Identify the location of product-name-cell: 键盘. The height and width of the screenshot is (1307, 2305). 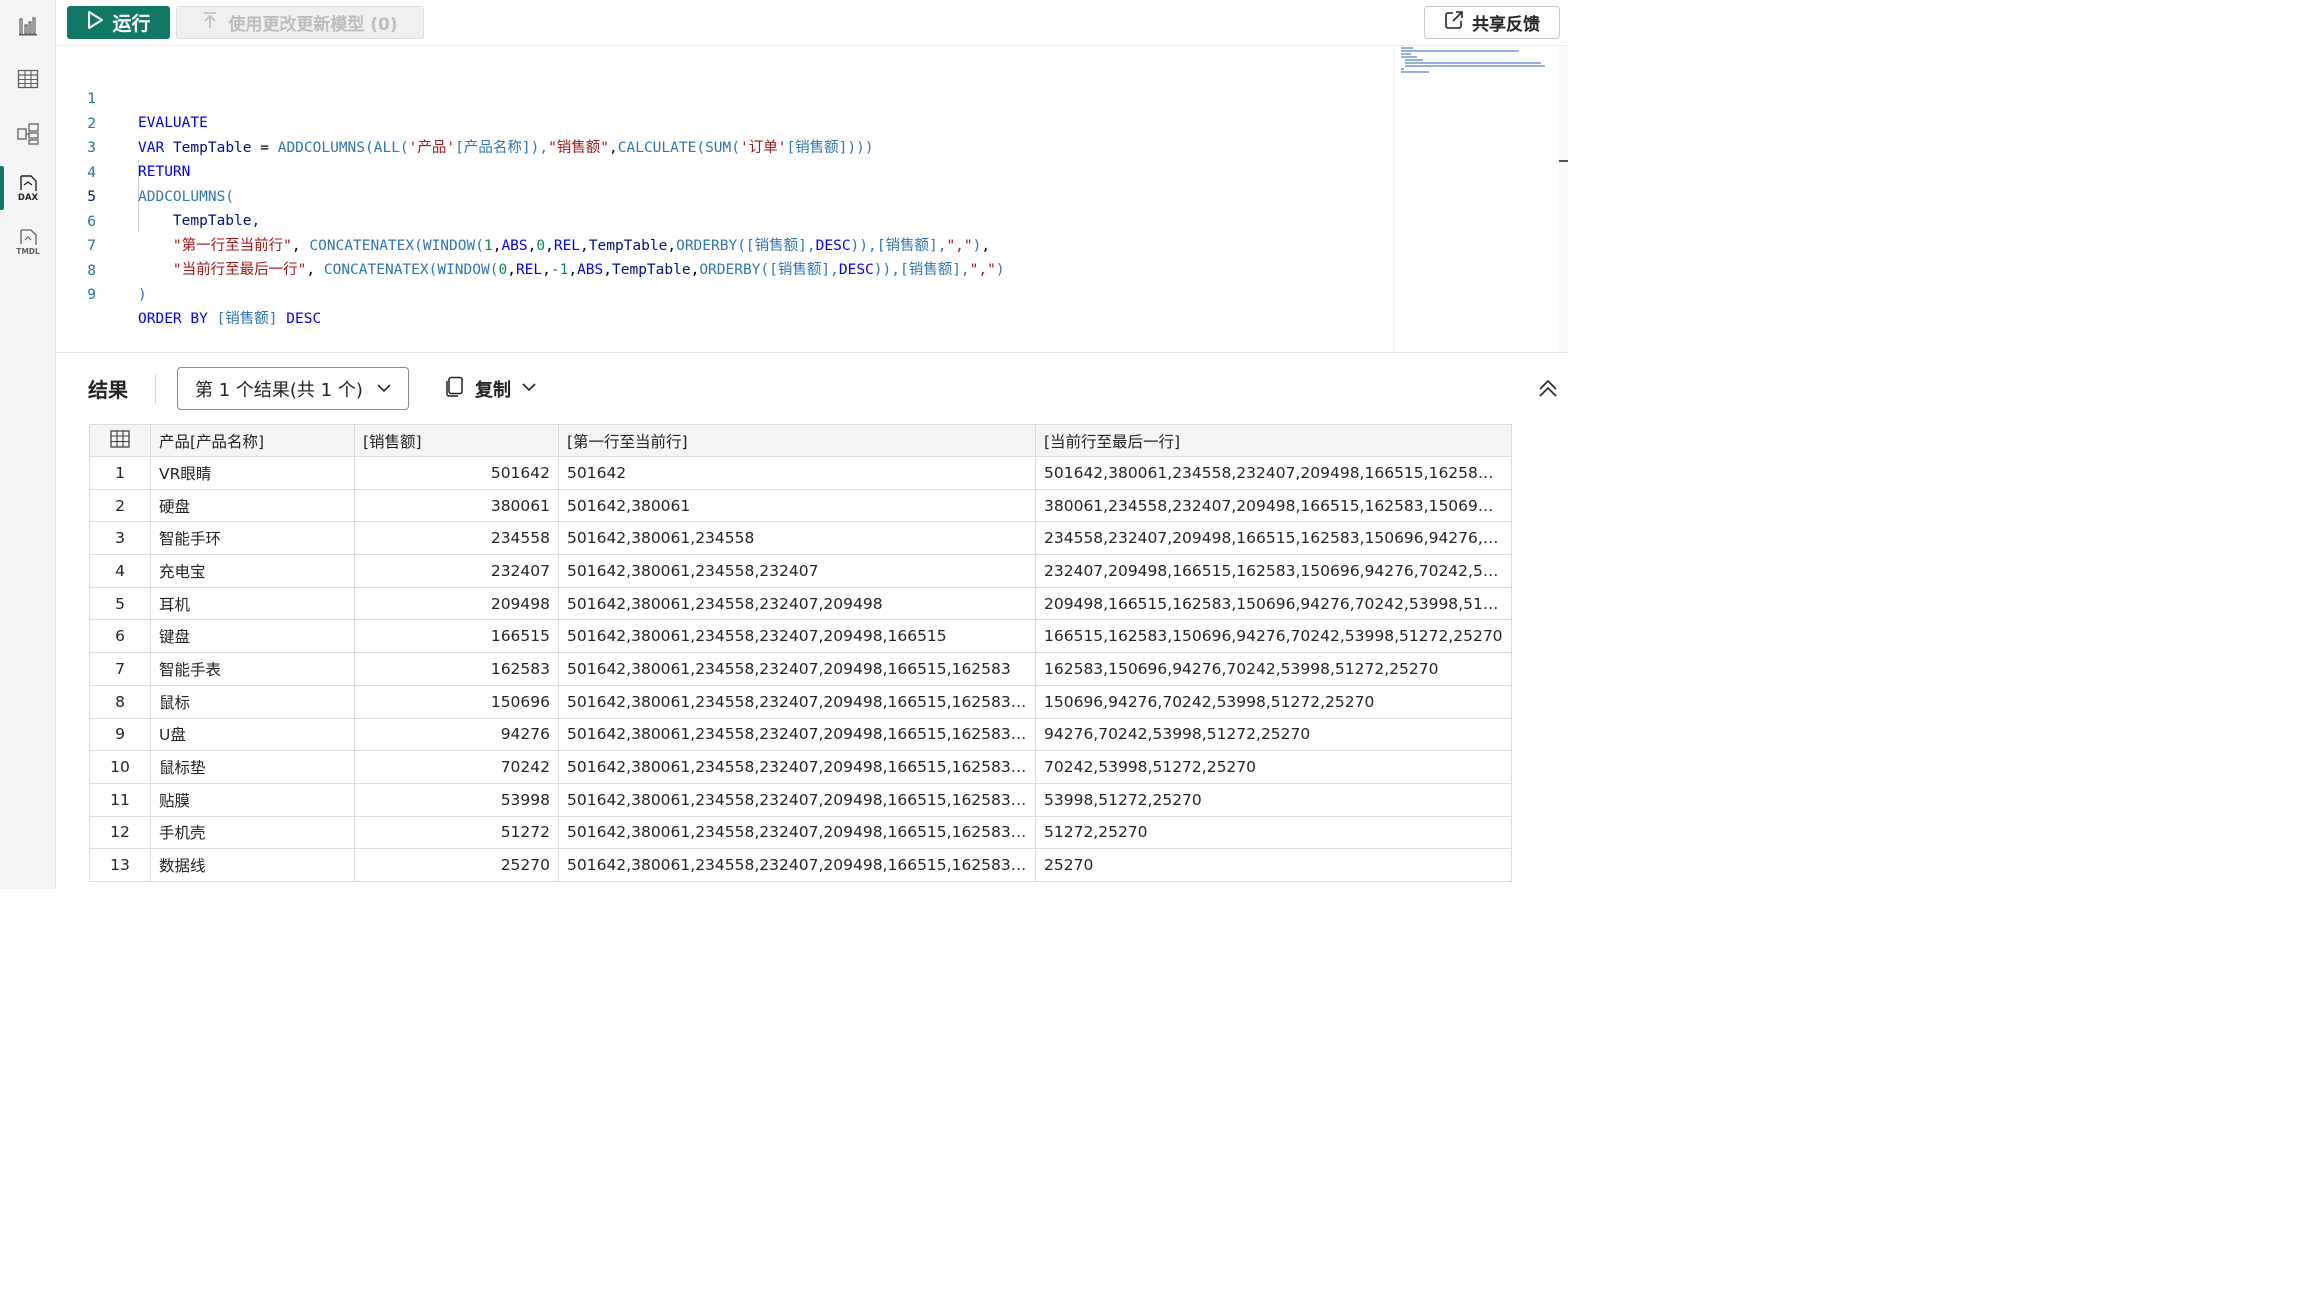
(252, 636).